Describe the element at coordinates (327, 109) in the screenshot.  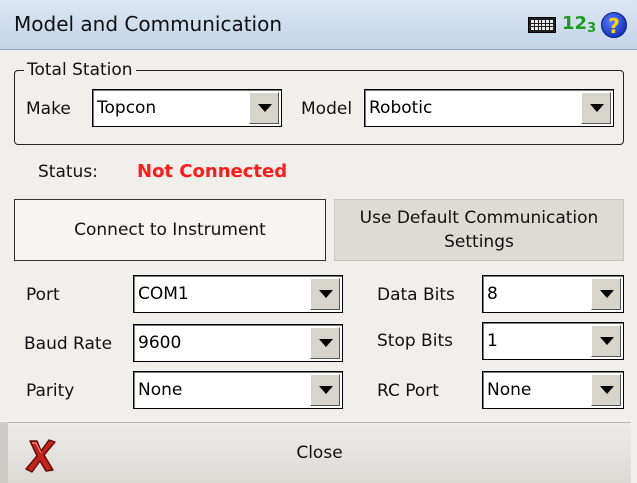
I see `model-label: Model` at that location.